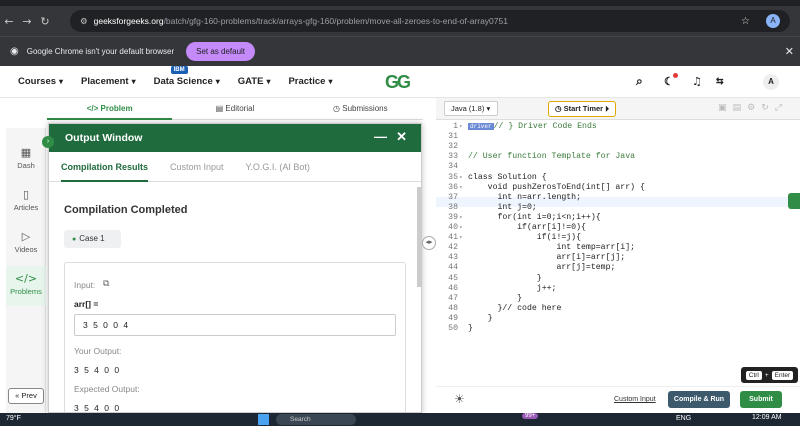 This screenshot has height=426, width=800. What do you see at coordinates (100, 51) in the screenshot?
I see `infobar-text: Google Chrome isn't your default browser` at bounding box center [100, 51].